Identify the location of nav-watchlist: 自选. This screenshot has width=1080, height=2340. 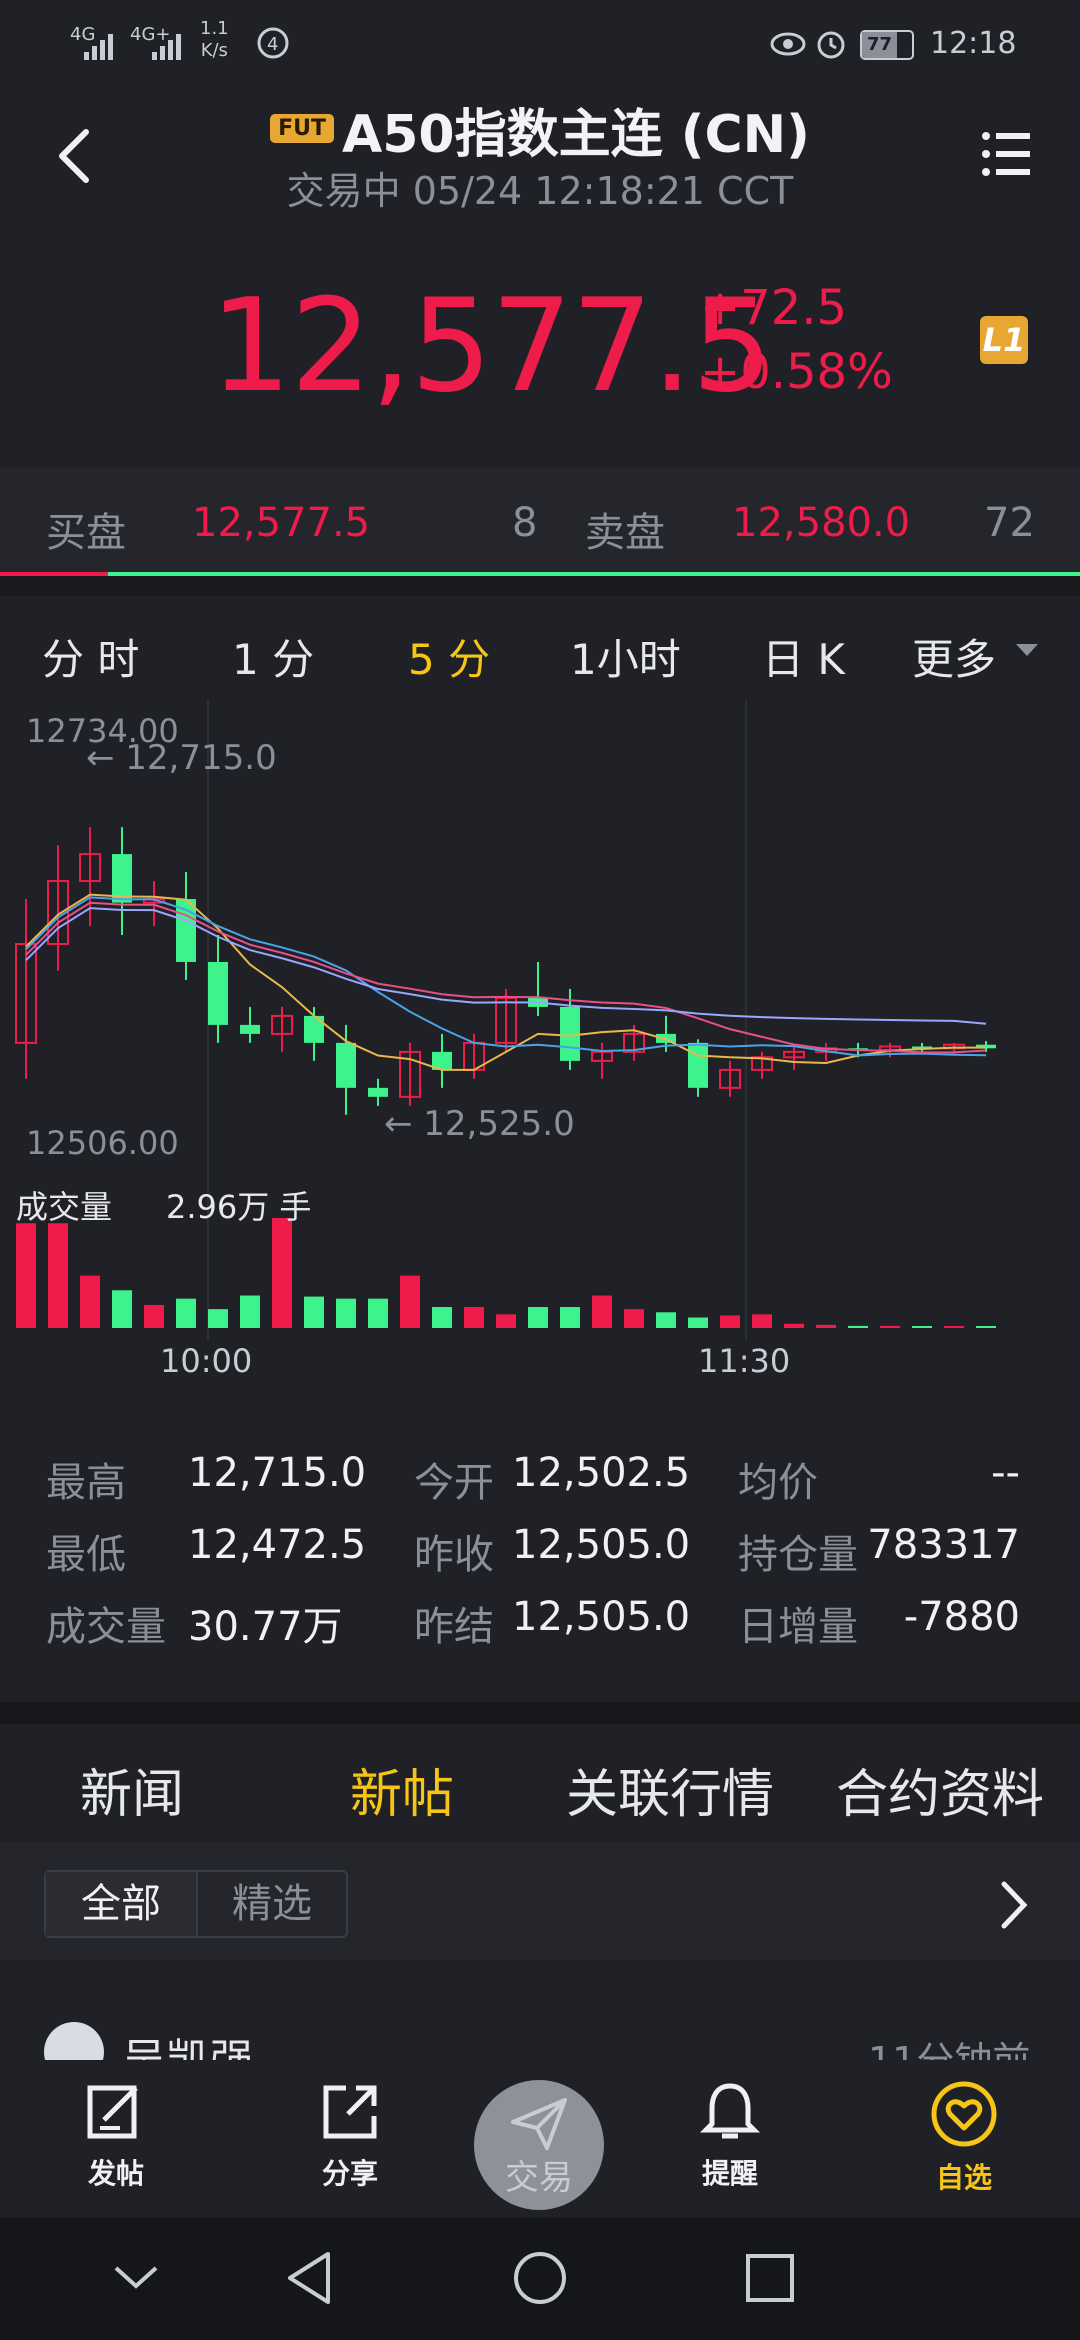
(964, 2138).